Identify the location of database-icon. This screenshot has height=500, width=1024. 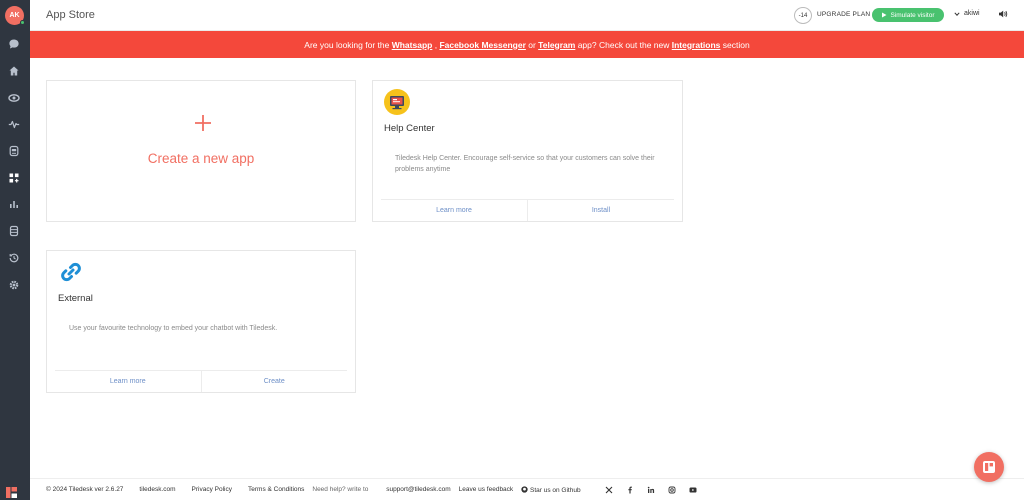
(14, 231).